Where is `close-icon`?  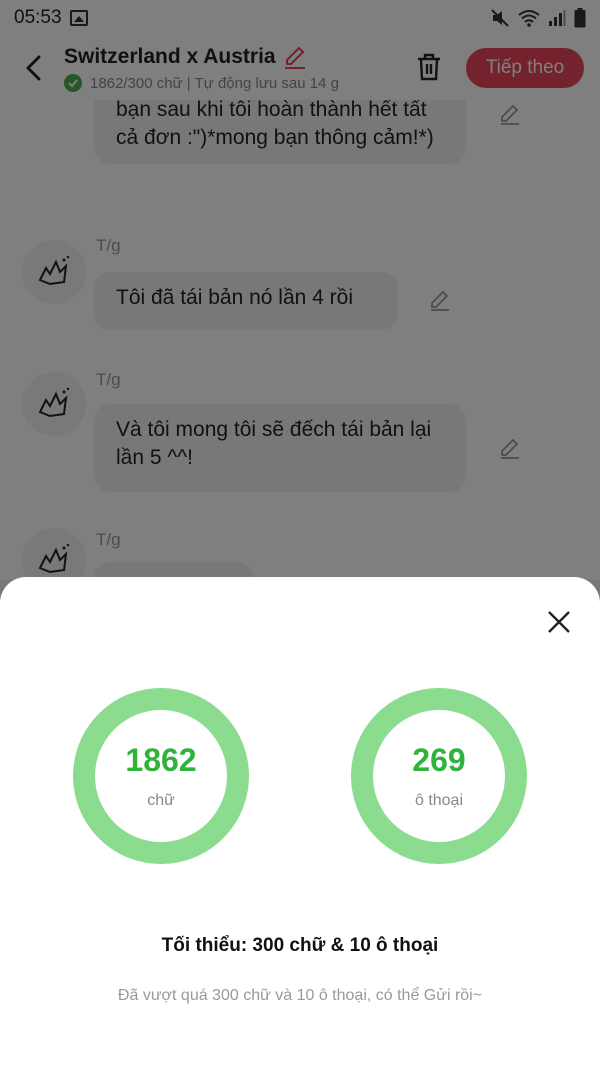
close-icon is located at coordinates (559, 622).